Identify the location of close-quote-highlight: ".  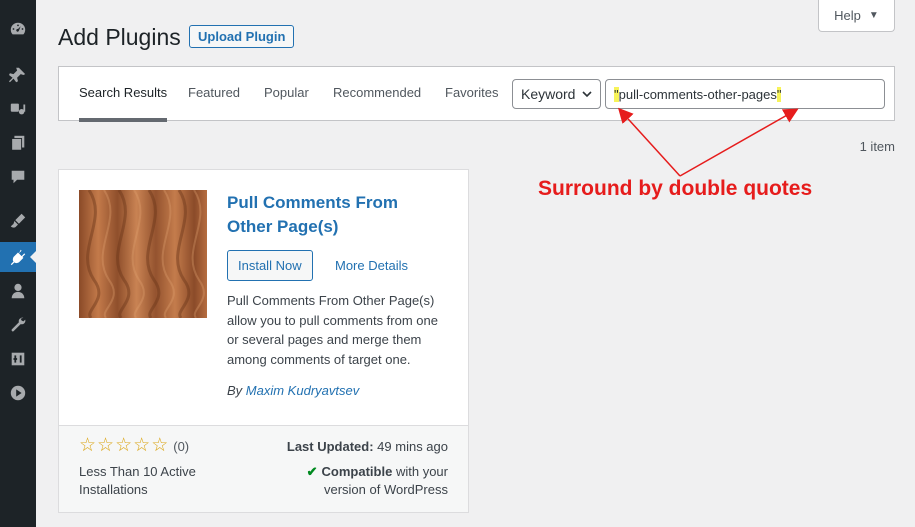
(779, 94).